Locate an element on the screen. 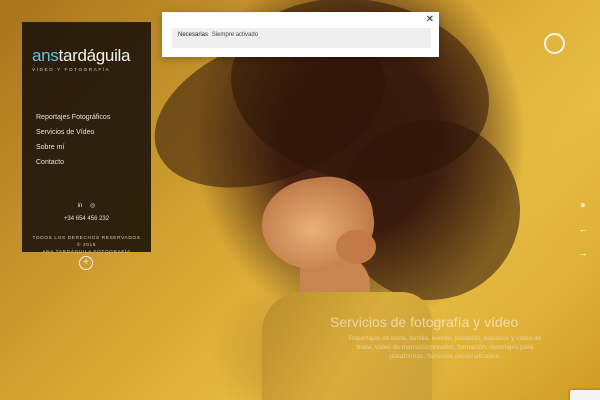  rights-text: TODOS LOS DERECHOS RESERVADOS is located at coordinates (86, 238).